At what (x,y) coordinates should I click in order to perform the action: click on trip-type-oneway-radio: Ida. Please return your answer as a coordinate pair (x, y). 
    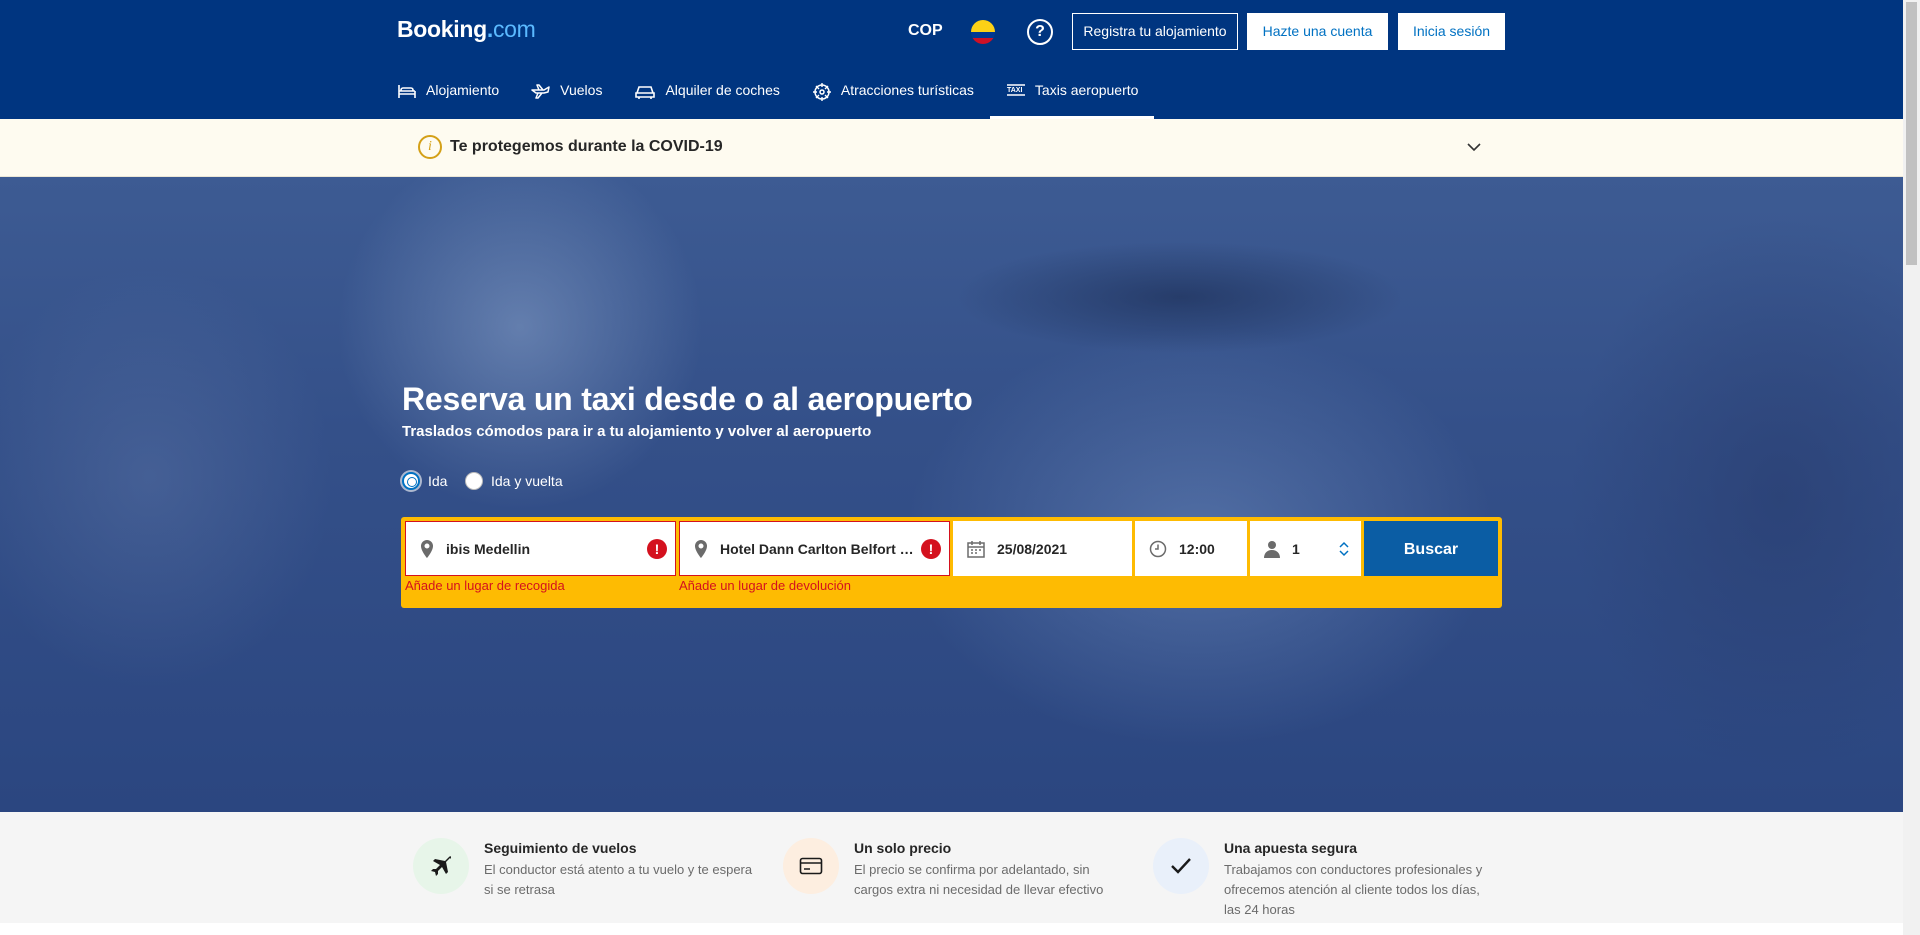
    Looking at the image, I should click on (424, 481).